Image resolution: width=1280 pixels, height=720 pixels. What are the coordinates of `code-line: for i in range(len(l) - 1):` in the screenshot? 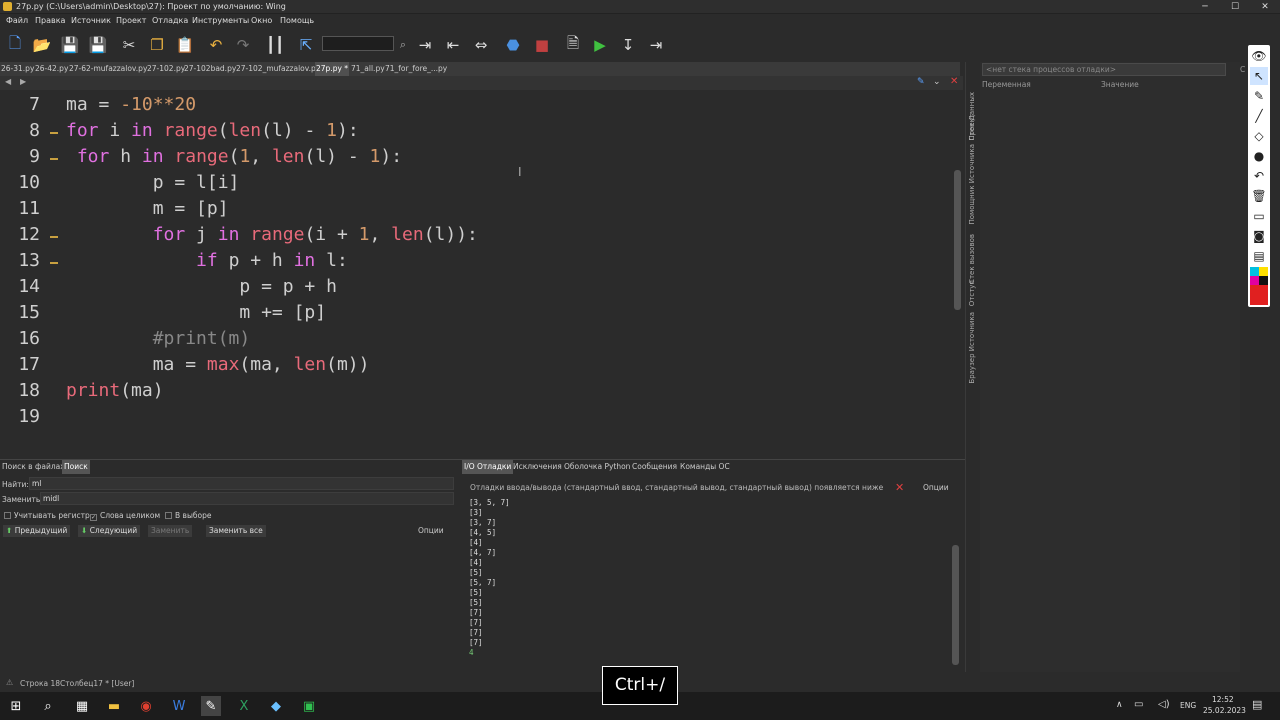 It's located at (212, 130).